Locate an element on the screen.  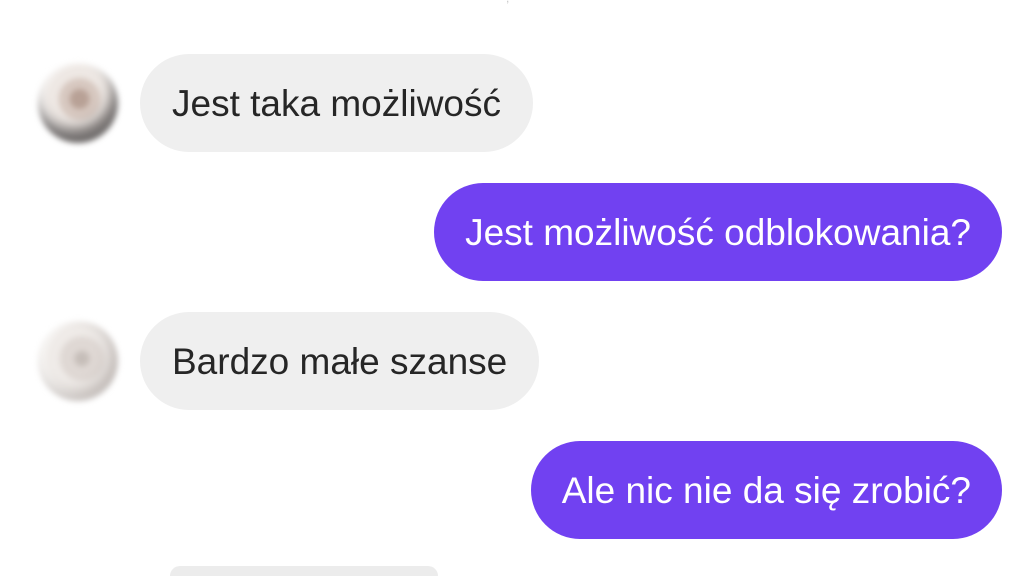
outgoing-message-bubble: Jest możliwość odblokowania? is located at coordinates (718, 232).